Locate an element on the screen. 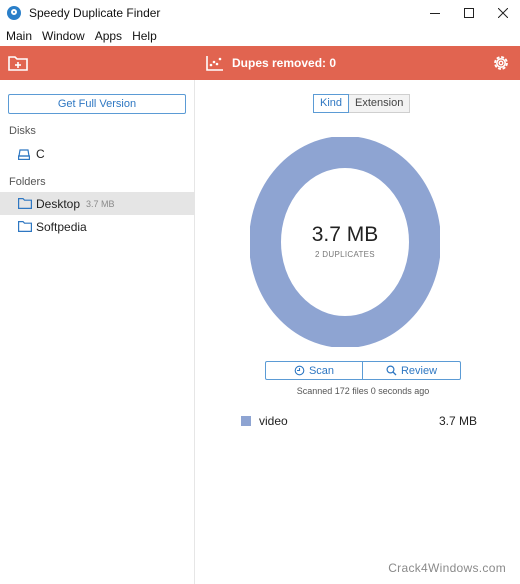 The width and height of the screenshot is (520, 584). minimize-icon is located at coordinates (435, 13).